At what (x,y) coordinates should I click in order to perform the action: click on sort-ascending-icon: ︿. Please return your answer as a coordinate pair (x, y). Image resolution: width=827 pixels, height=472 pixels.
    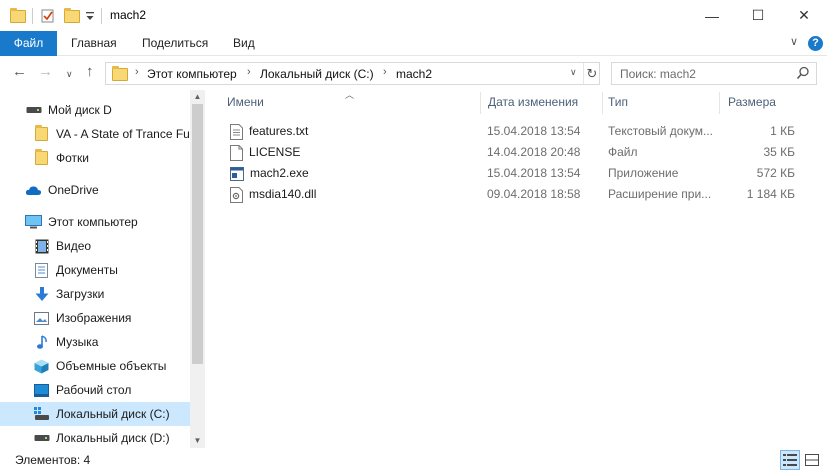
    Looking at the image, I should click on (350, 95).